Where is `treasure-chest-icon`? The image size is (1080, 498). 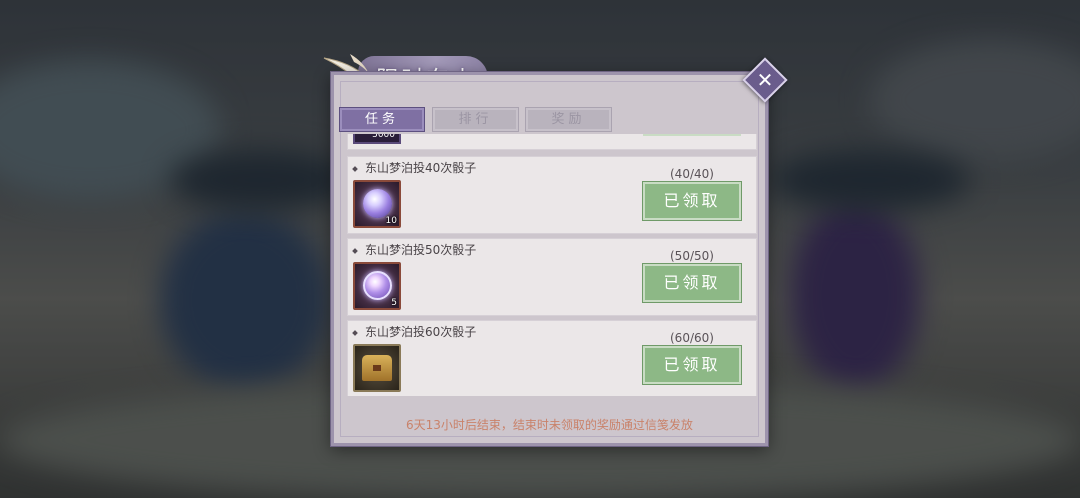
treasure-chest-icon is located at coordinates (377, 368).